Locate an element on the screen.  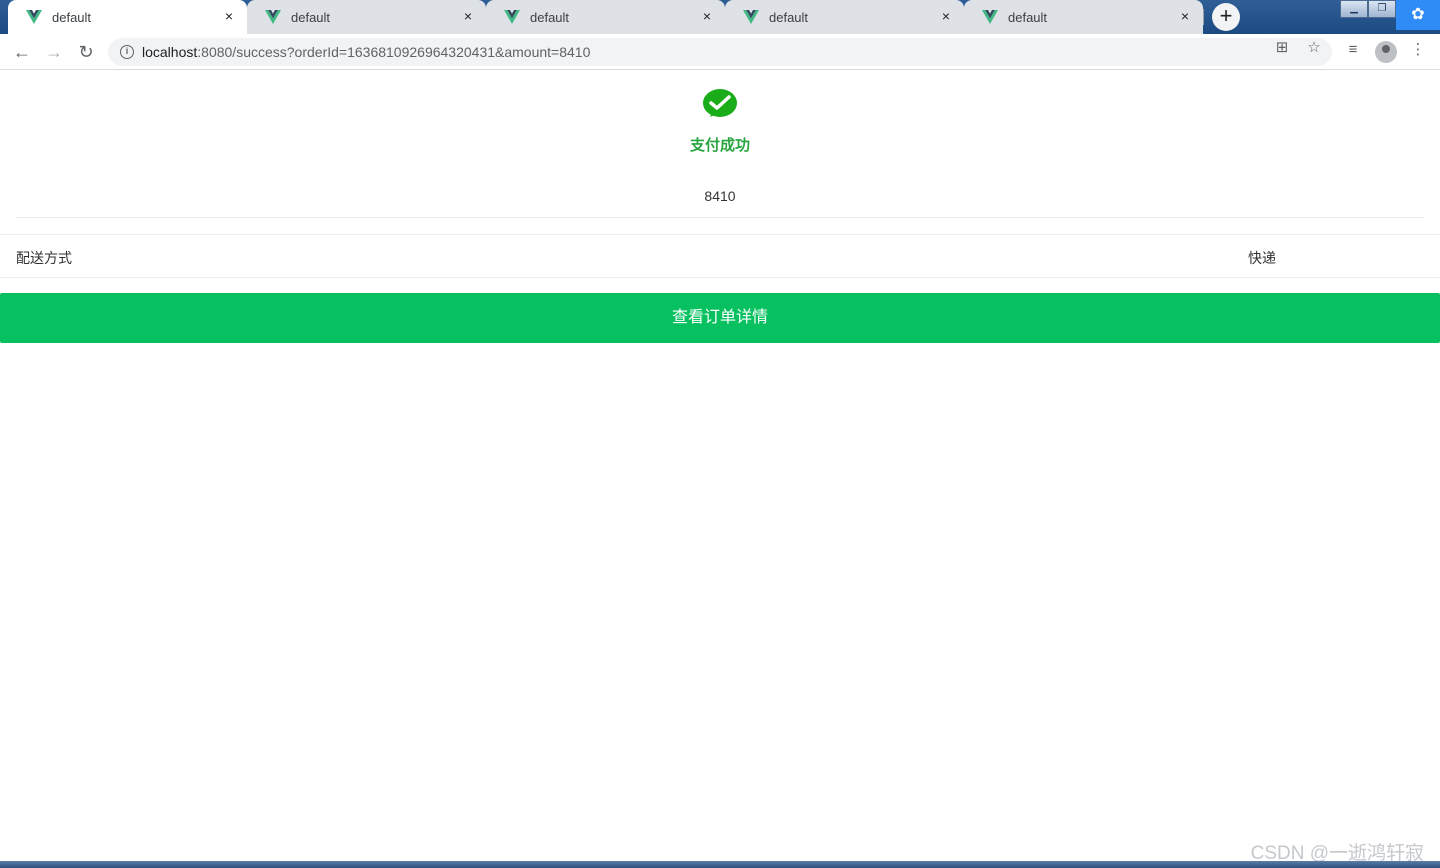
browser-tab-5: default × is located at coordinates (1084, 17).